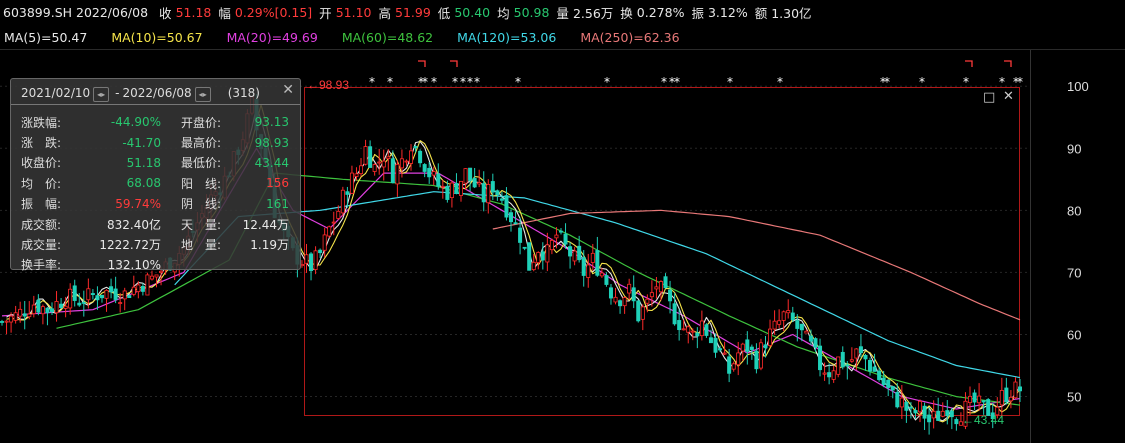 The height and width of the screenshot is (443, 1125). What do you see at coordinates (158, 163) in the screenshot?
I see `stats-row: 收盘价: 51.18 最低价: 43.44` at bounding box center [158, 163].